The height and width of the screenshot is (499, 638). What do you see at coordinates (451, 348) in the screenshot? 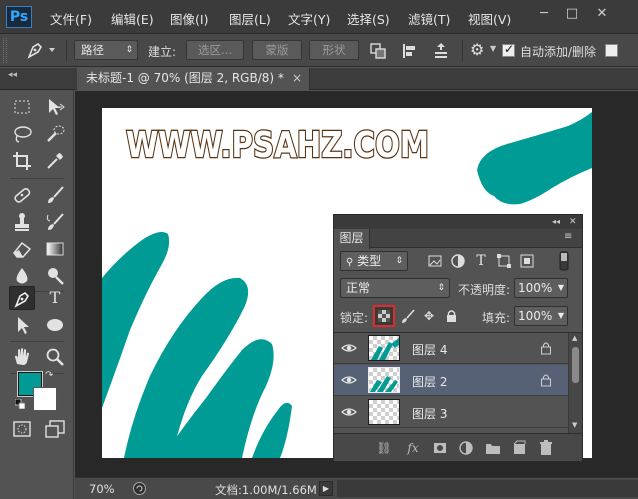
I see `layer-row-4: 图层 4` at bounding box center [451, 348].